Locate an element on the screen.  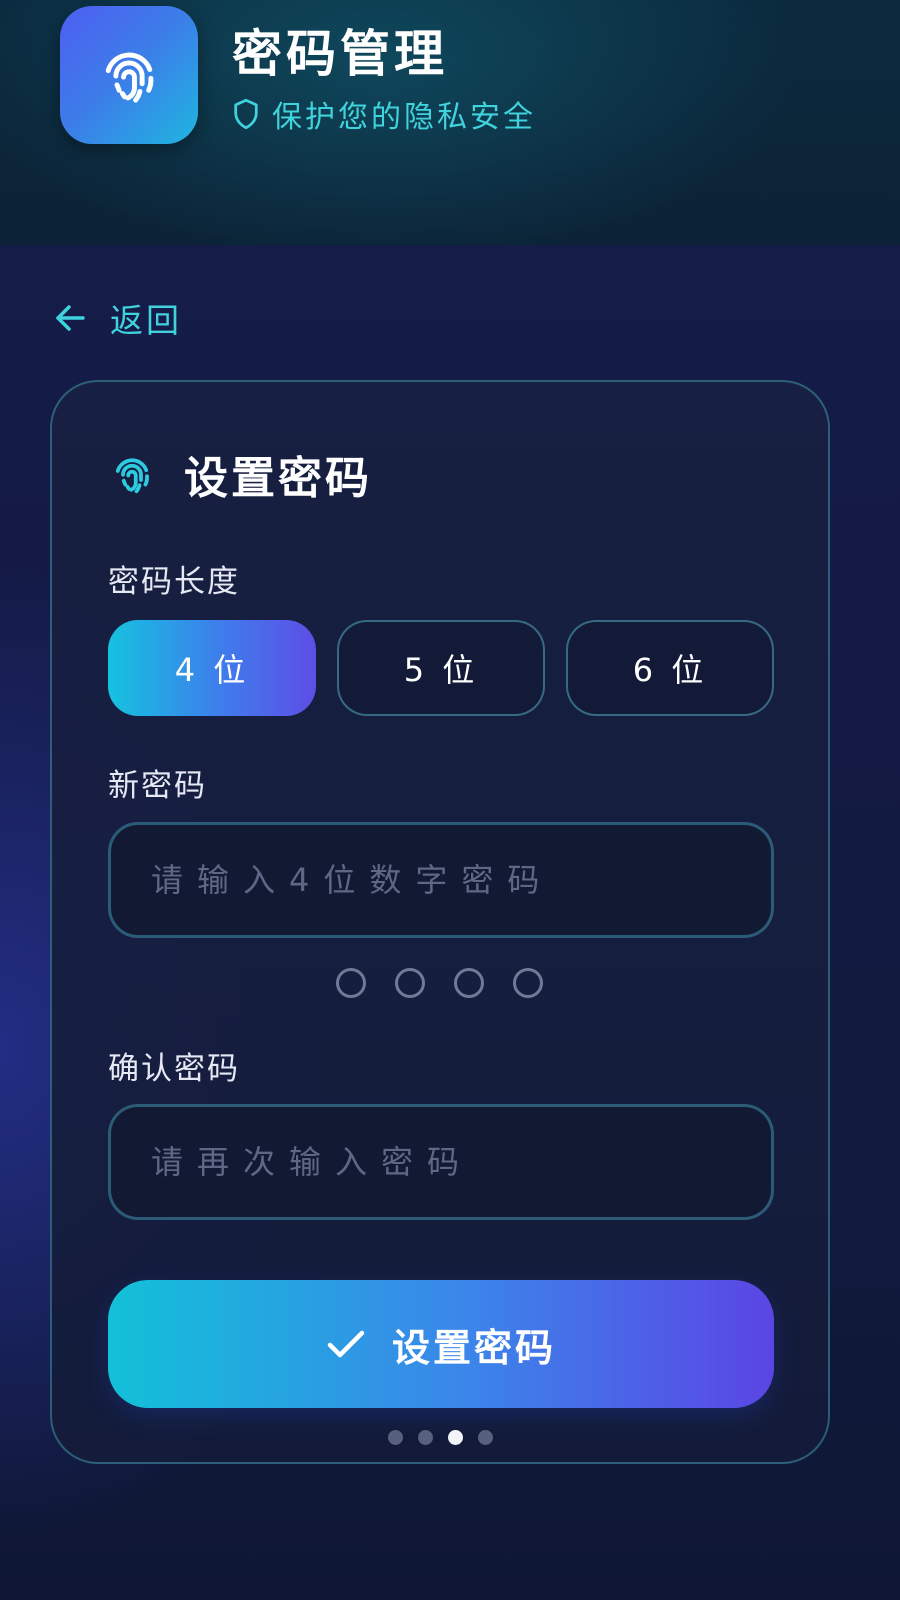
card-header: 设置密码 is located at coordinates (240, 475).